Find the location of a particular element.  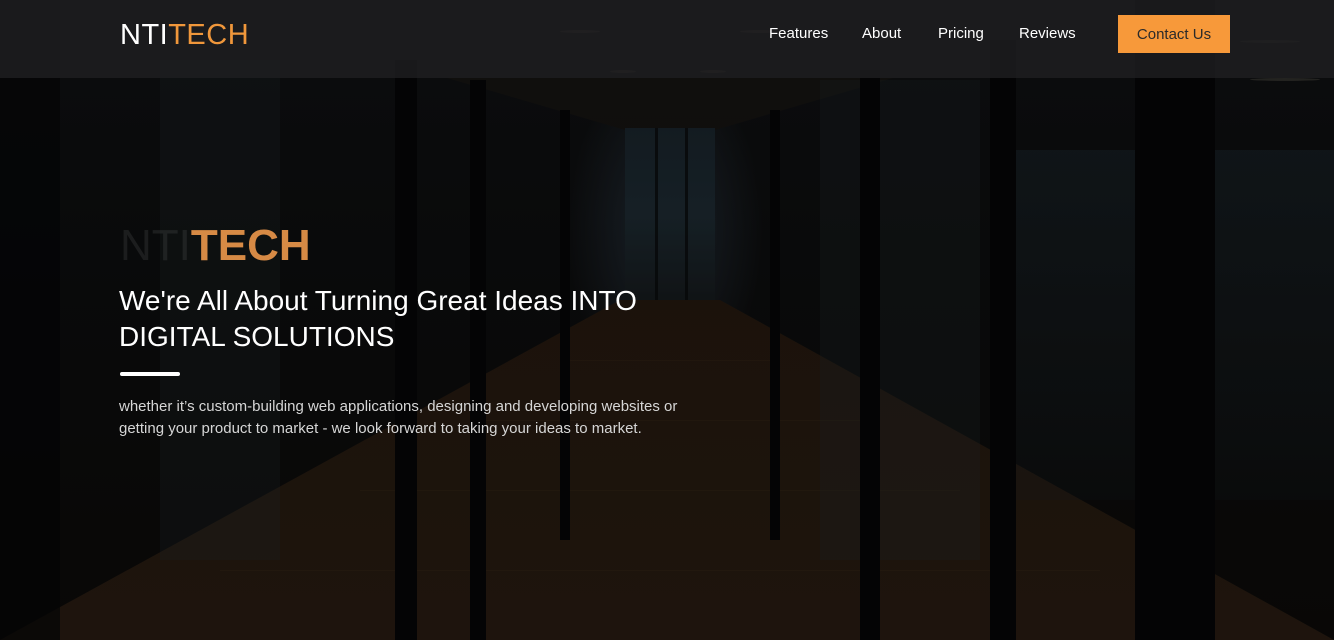

brand-logo-accent: TECH is located at coordinates (209, 35).